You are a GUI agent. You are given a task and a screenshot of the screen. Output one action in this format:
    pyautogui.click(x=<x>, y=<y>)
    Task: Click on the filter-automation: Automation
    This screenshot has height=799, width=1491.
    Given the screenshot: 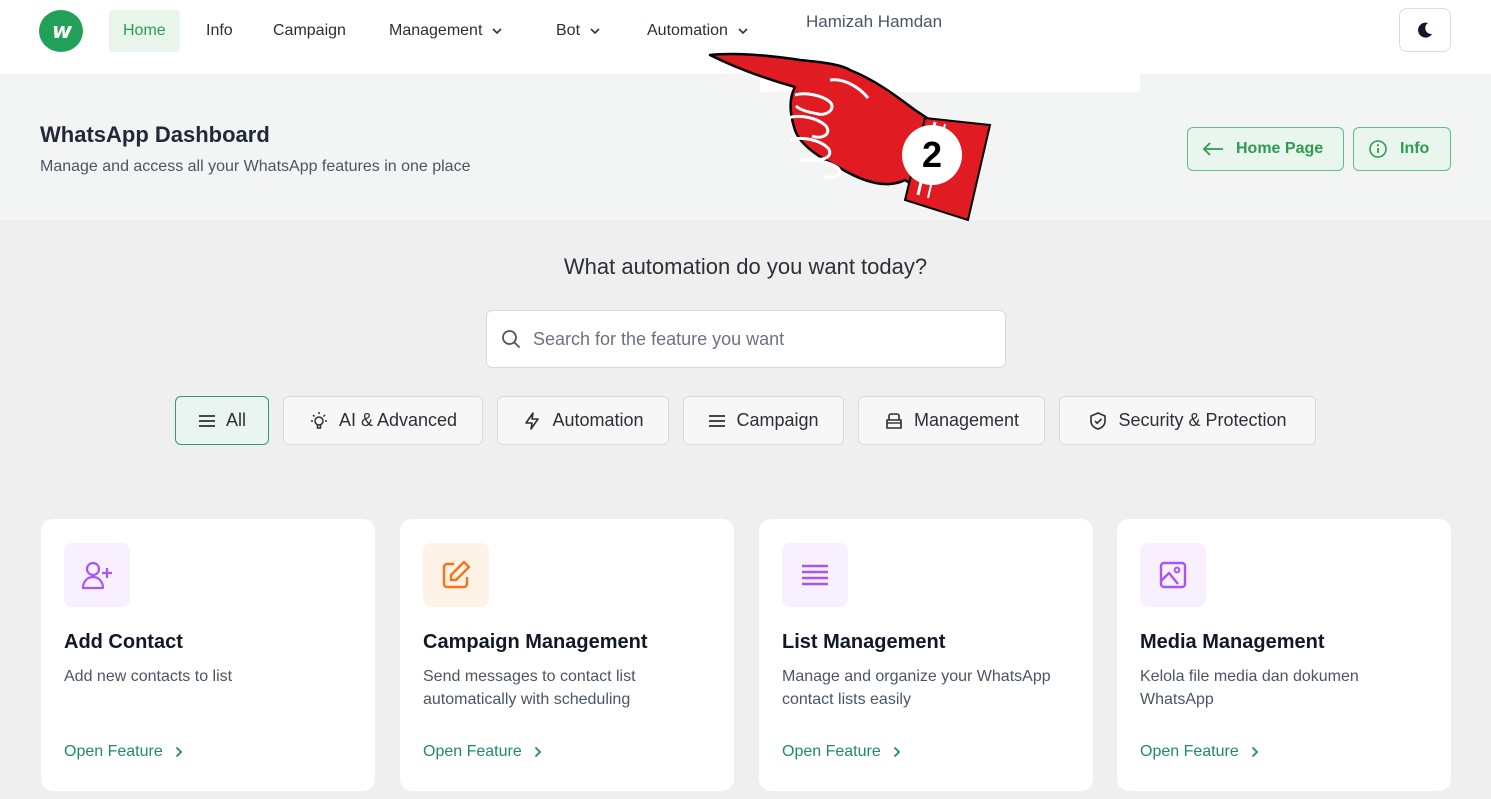 What is the action you would take?
    pyautogui.click(x=583, y=420)
    